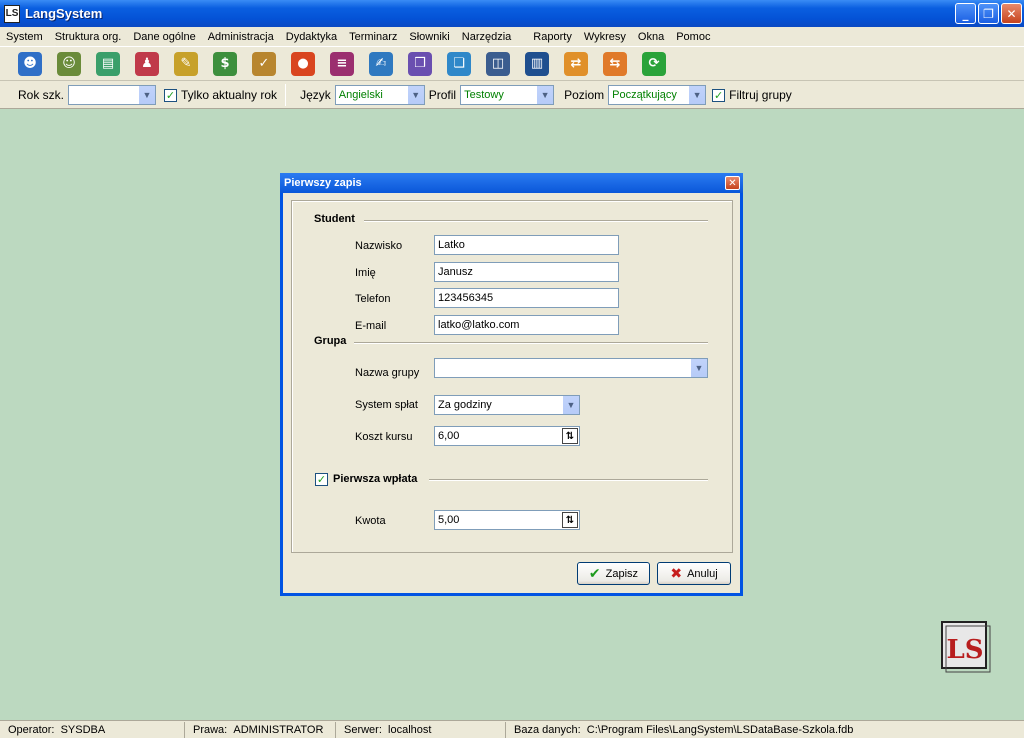 This screenshot has height=738, width=1024. Describe the element at coordinates (330, 341) in the screenshot. I see `grupa-section-title: Grupa` at that location.